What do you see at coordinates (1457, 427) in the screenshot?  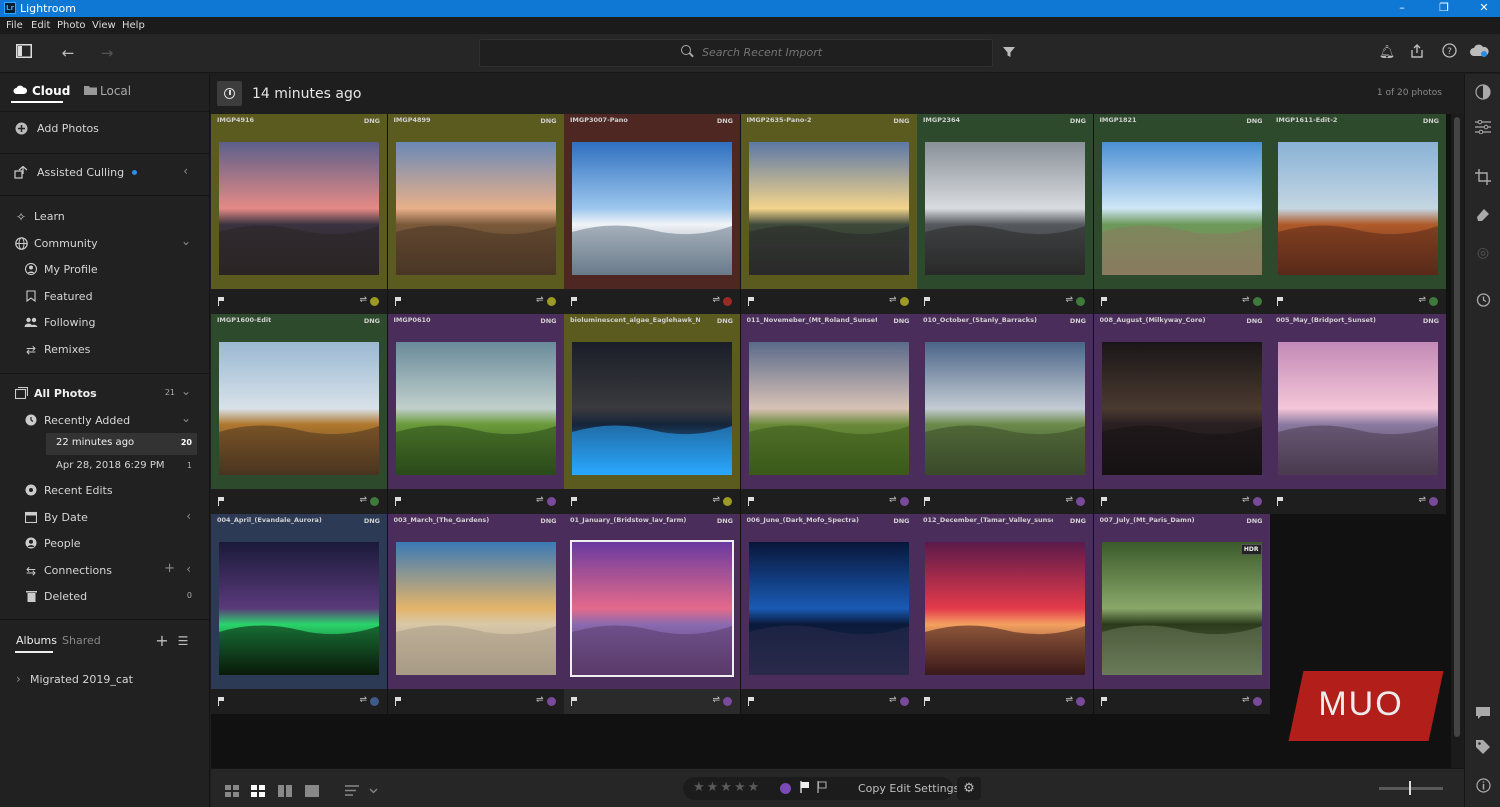 I see `scrollbar-thumb` at bounding box center [1457, 427].